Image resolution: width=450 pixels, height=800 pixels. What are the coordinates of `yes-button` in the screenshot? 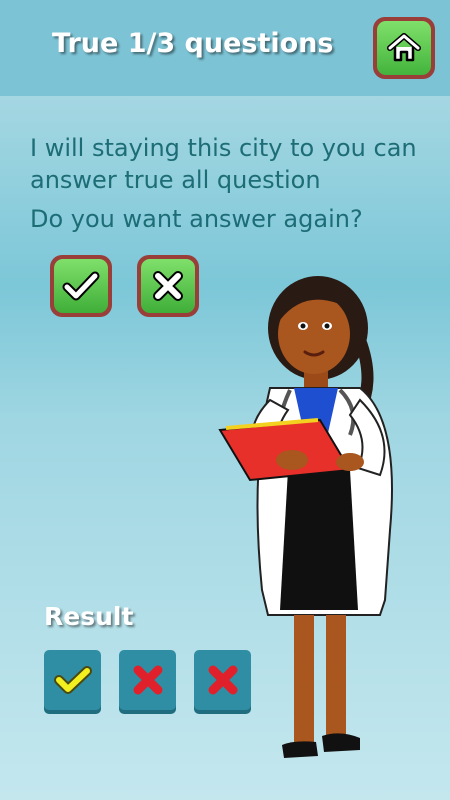 It's located at (81, 286).